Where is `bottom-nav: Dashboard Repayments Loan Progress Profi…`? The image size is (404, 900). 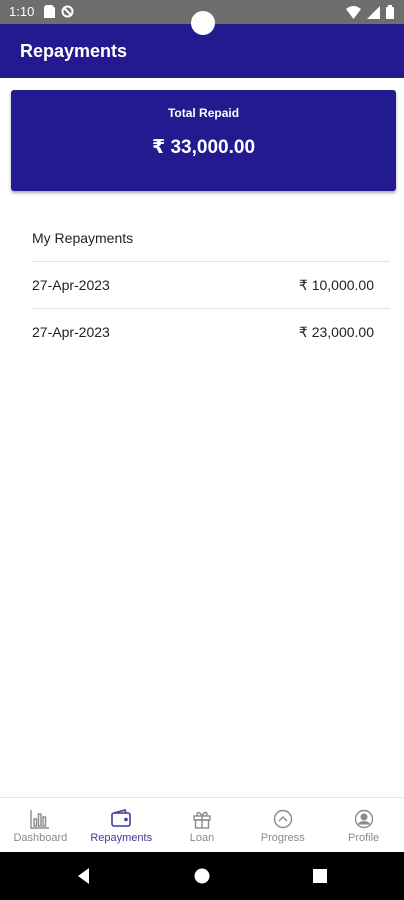
bottom-nav: Dashboard Repayments Loan Progress Profi… is located at coordinates (202, 825).